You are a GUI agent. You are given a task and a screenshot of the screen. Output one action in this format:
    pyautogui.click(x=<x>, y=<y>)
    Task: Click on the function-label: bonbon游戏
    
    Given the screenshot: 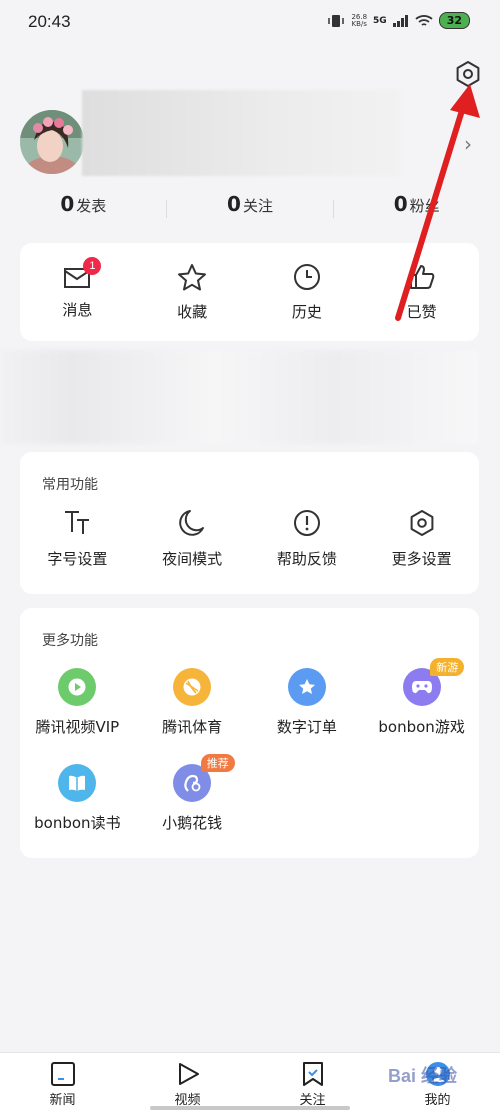 What is the action you would take?
    pyautogui.click(x=421, y=727)
    